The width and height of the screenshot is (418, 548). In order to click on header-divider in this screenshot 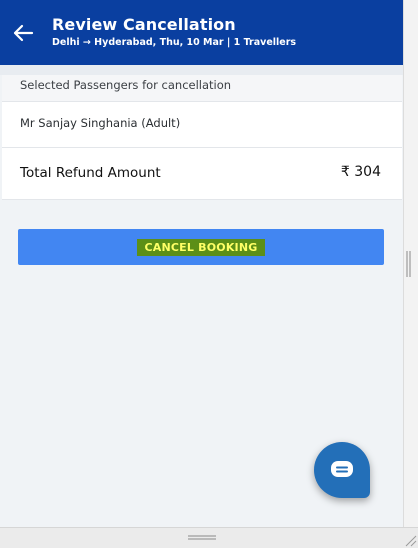, I will do `click(201, 70)`.